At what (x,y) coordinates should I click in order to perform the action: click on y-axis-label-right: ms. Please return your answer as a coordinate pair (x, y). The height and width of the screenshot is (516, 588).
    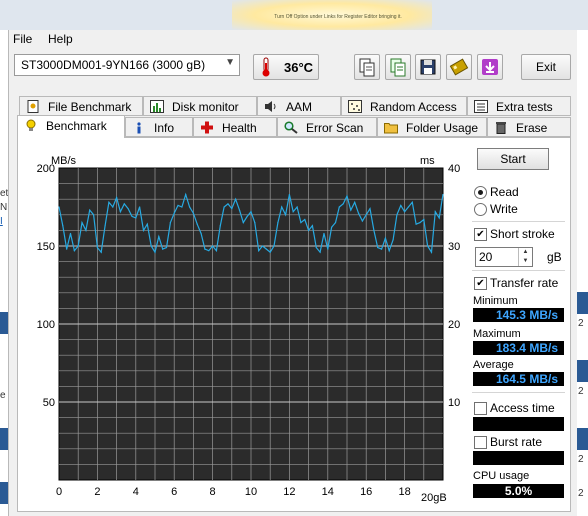
    Looking at the image, I should click on (427, 161).